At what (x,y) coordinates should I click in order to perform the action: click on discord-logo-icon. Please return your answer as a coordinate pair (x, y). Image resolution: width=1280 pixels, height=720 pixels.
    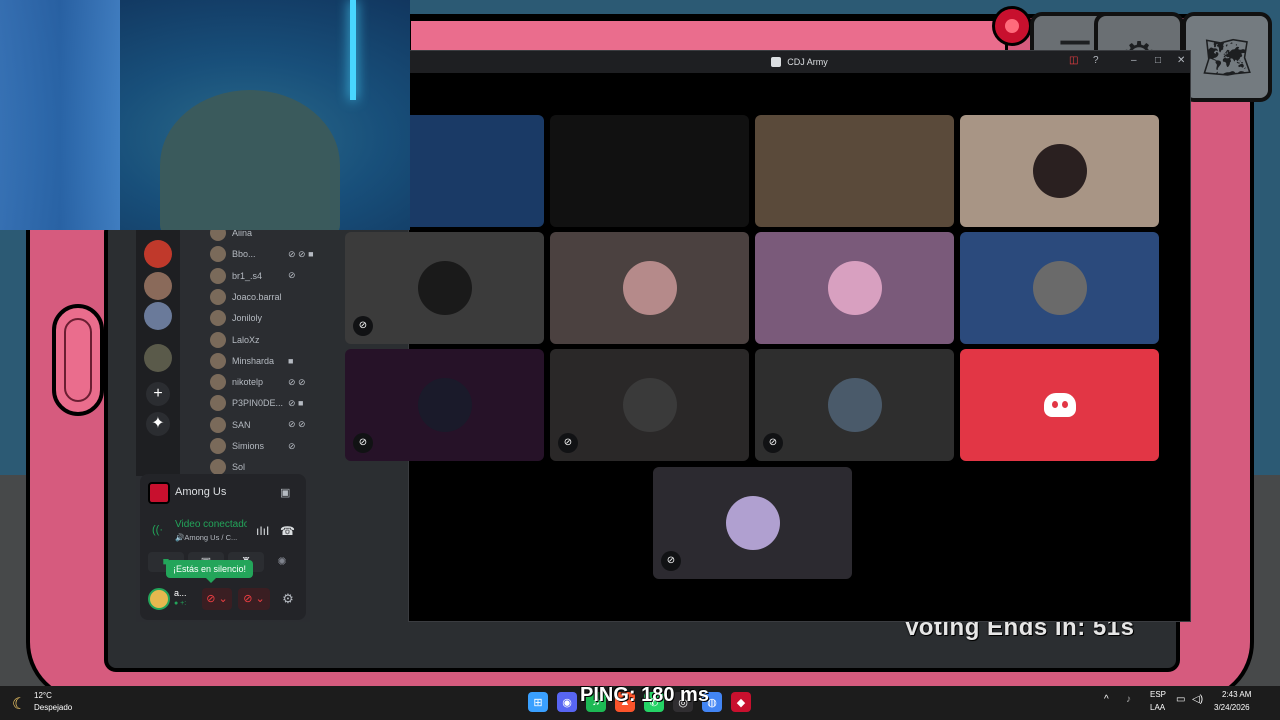
    Looking at the image, I should click on (1059, 405).